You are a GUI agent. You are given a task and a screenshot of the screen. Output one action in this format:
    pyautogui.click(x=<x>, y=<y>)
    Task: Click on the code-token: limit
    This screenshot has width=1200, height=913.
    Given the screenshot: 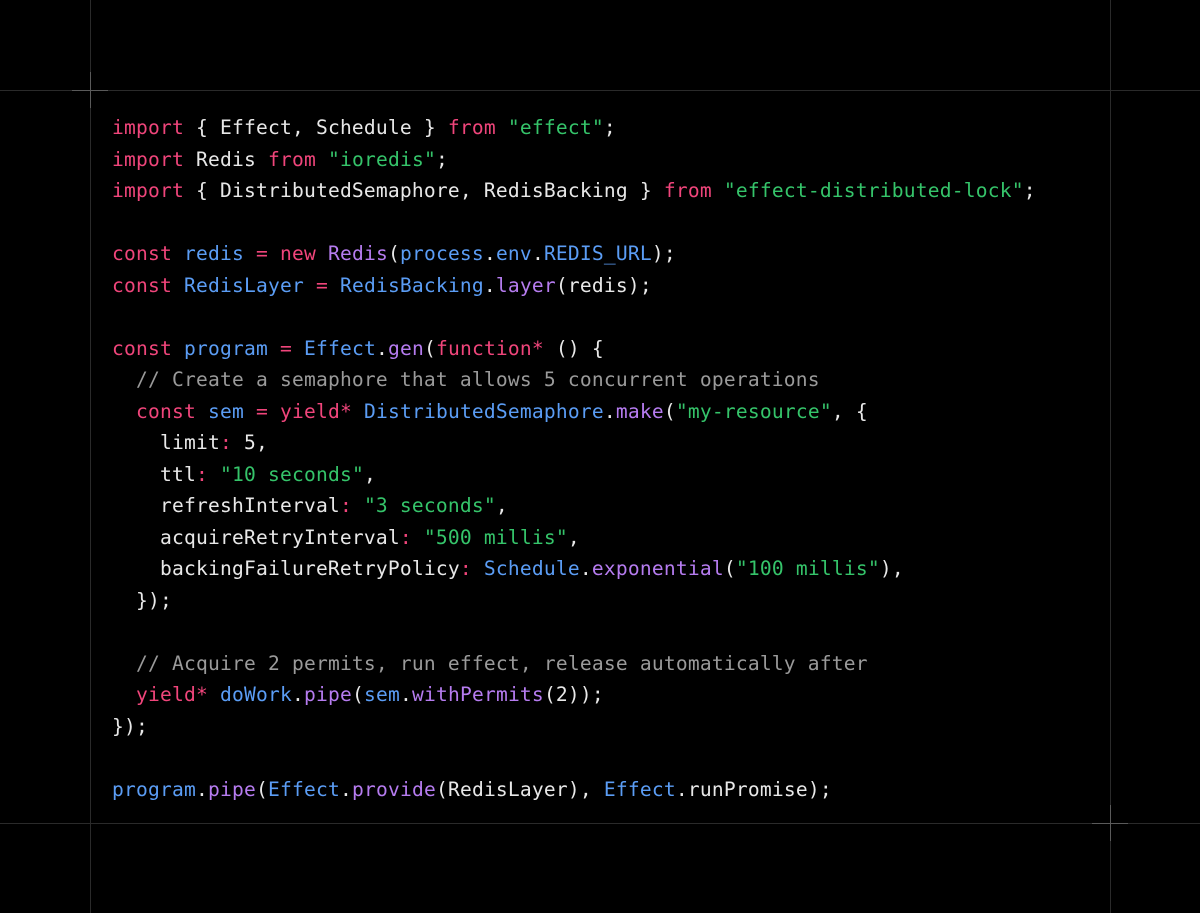 What is the action you would take?
    pyautogui.click(x=166, y=442)
    